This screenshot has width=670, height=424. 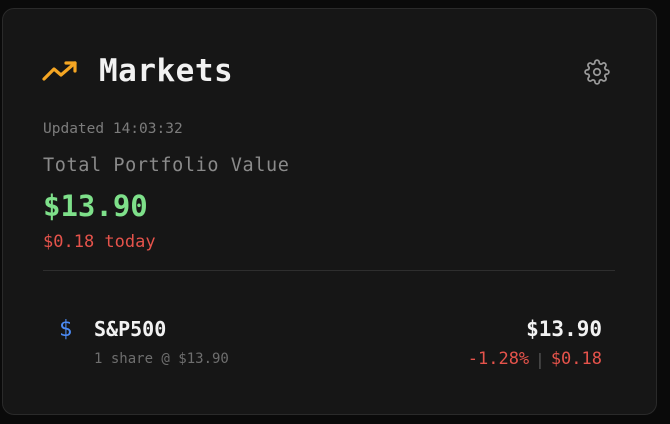 What do you see at coordinates (66, 329) in the screenshot?
I see `dollar-icon: $` at bounding box center [66, 329].